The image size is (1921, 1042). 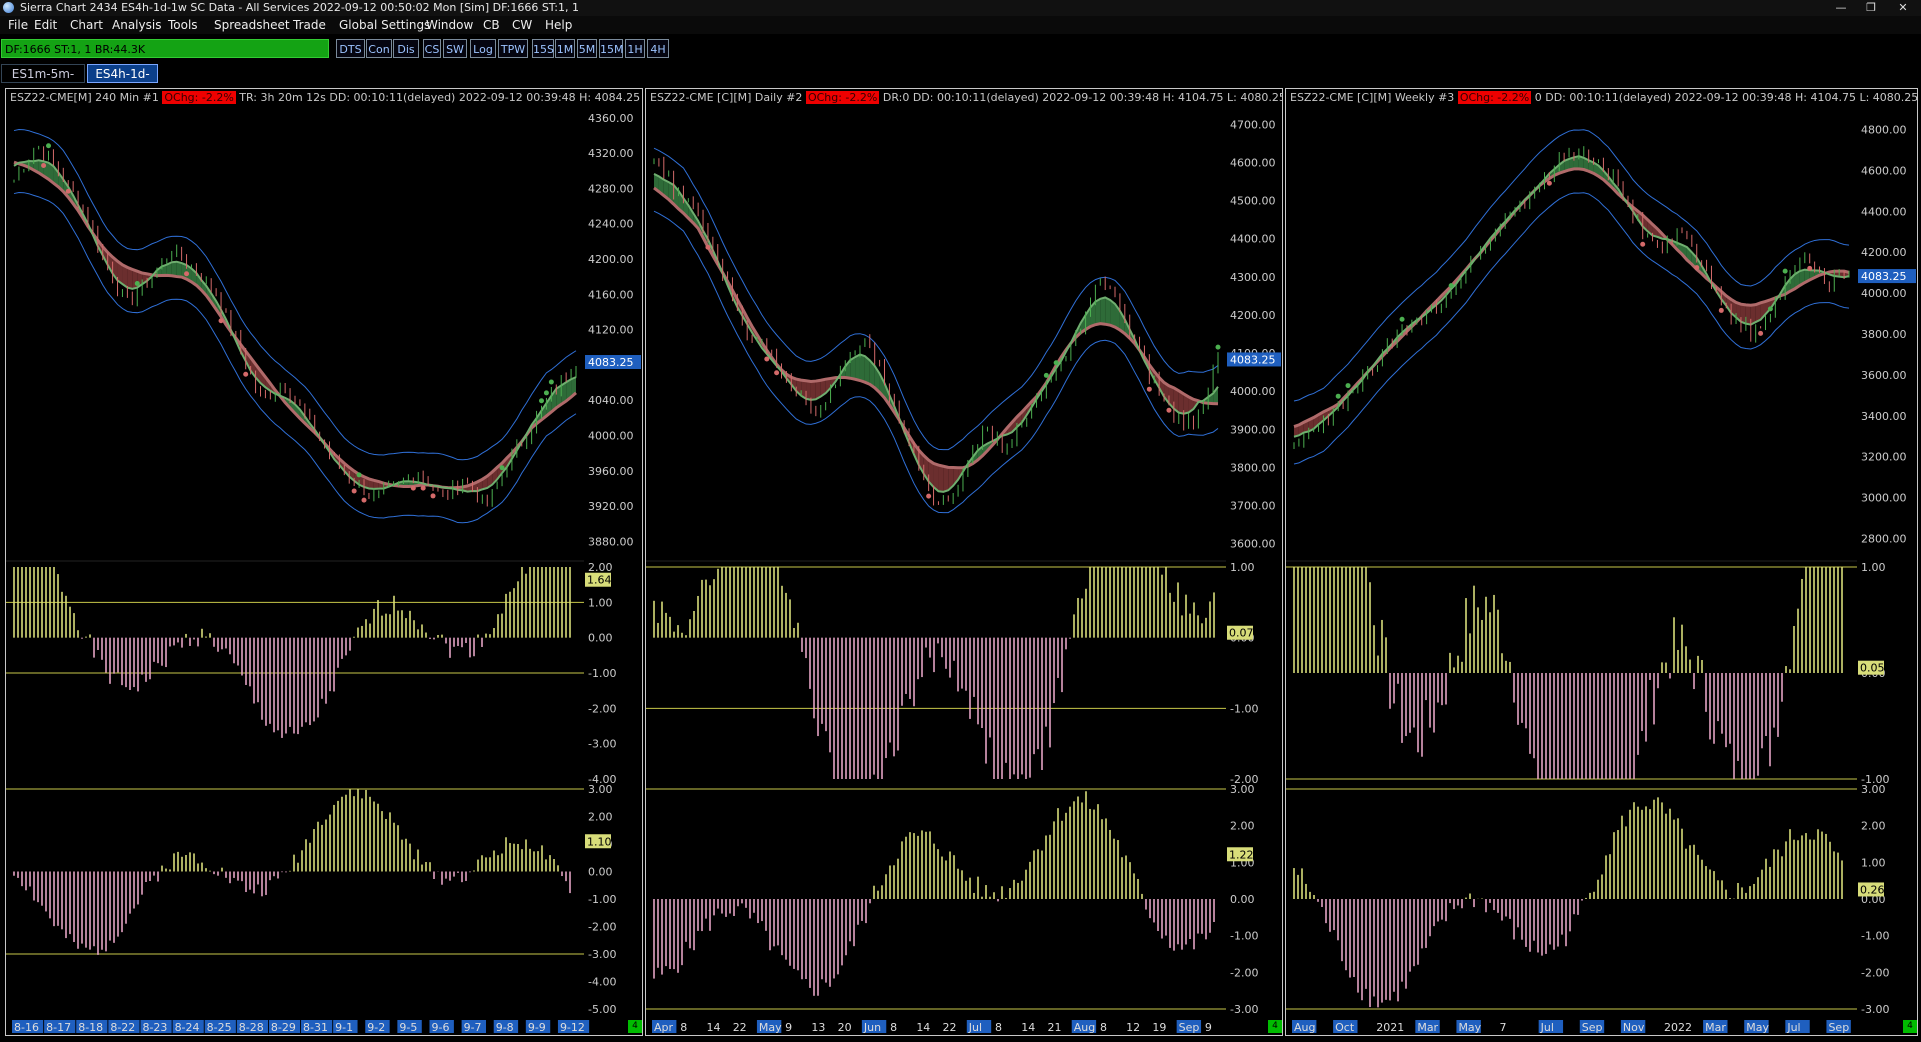 What do you see at coordinates (1872, 889) in the screenshot?
I see `osc-current-label: 0.26` at bounding box center [1872, 889].